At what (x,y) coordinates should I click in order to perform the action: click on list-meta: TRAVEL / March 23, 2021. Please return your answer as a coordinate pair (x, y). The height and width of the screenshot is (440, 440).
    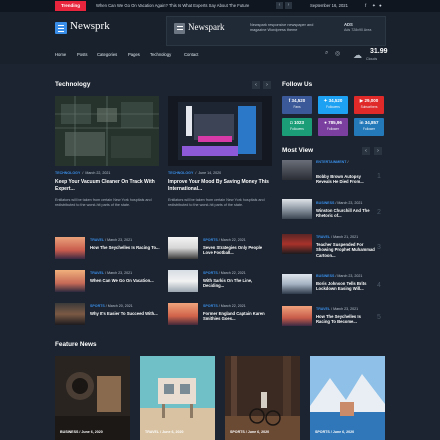
    Looking at the image, I should click on (111, 240).